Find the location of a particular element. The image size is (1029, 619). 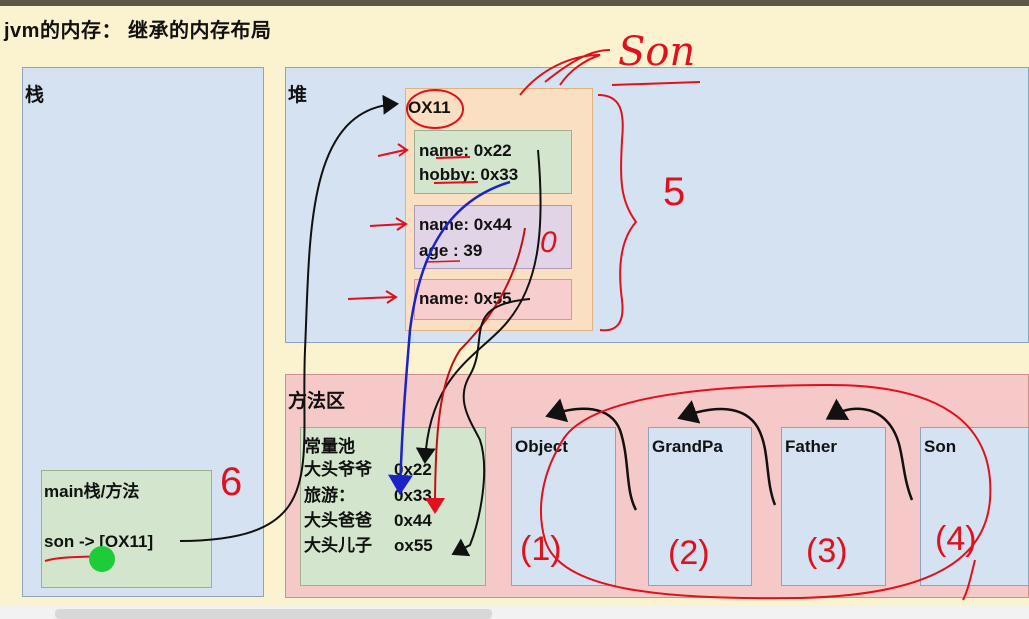

hobby-underline is located at coordinates (456, 182).